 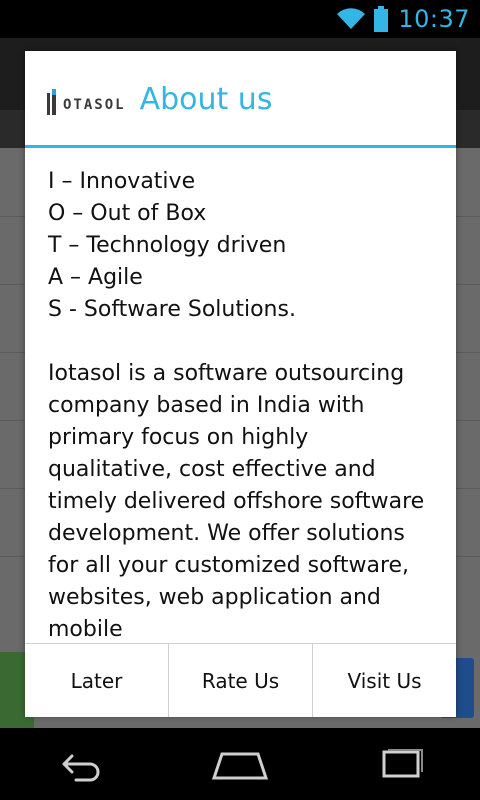 I want to click on dialog-header: OTASOL About us, so click(x=240, y=99).